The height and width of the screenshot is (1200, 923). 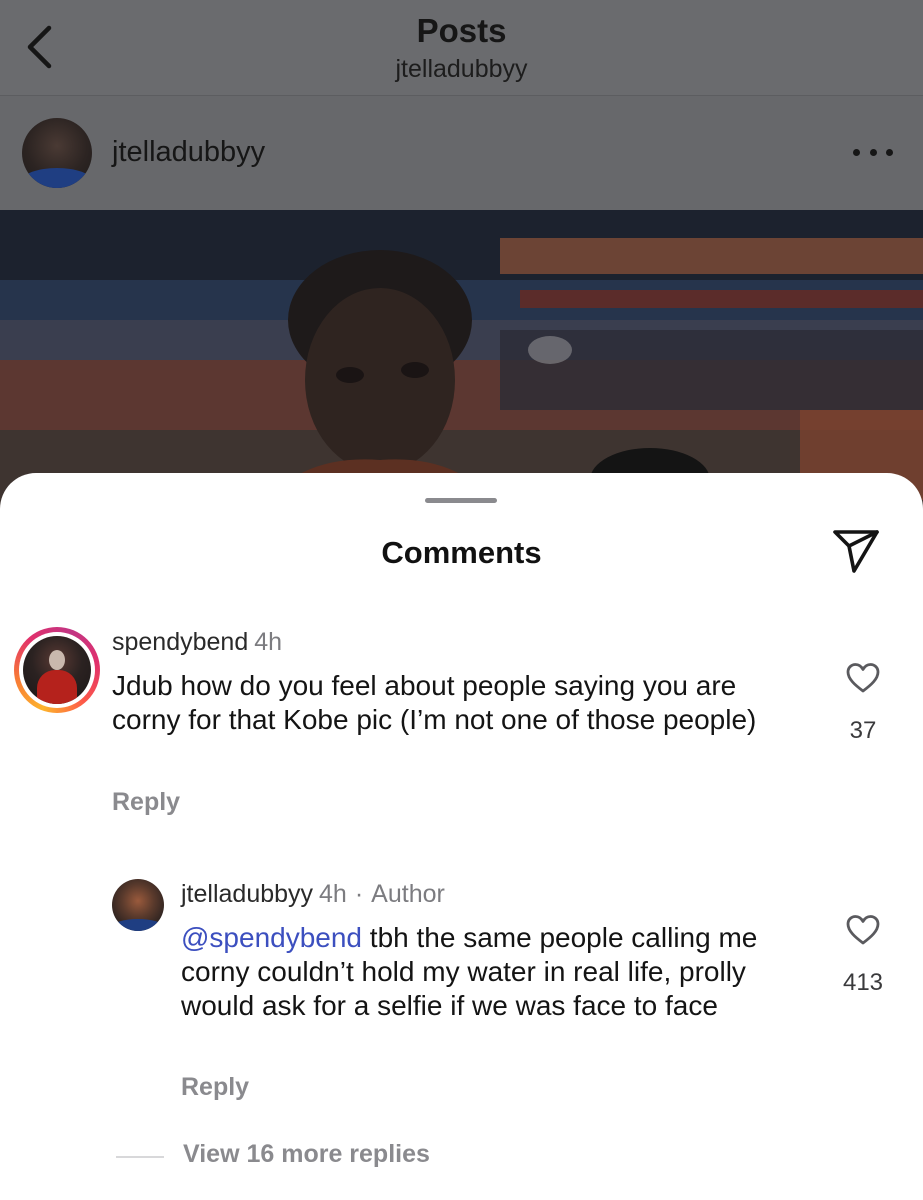 What do you see at coordinates (333, 894) in the screenshot?
I see `reply-time: 4h` at bounding box center [333, 894].